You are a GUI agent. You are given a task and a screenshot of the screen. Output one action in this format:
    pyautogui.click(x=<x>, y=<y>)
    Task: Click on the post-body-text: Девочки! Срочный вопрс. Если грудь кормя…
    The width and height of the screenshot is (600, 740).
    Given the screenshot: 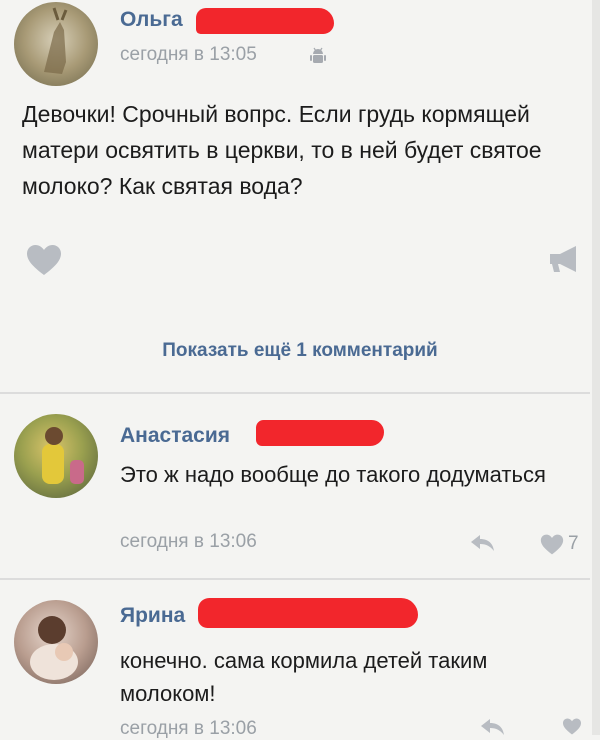 What is the action you would take?
    pyautogui.click(x=282, y=150)
    